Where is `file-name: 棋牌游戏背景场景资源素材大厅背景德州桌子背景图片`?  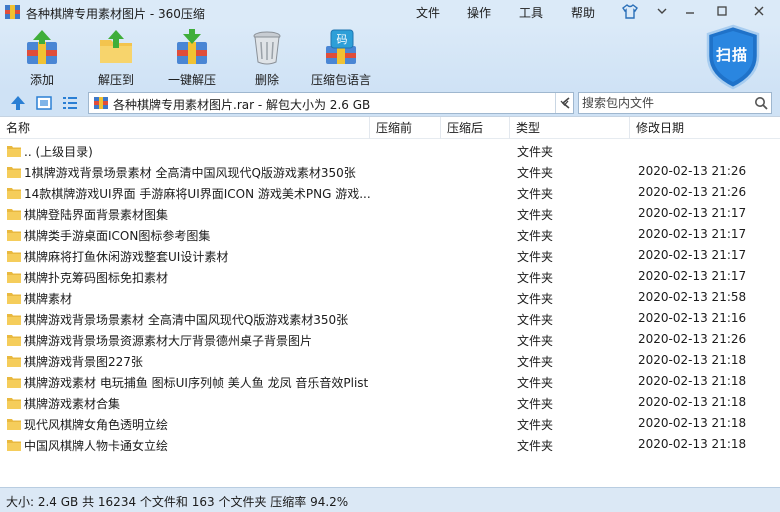 file-name: 棋牌游戏背景场景资源素材大厅背景德州桌子背景图片 is located at coordinates (168, 341).